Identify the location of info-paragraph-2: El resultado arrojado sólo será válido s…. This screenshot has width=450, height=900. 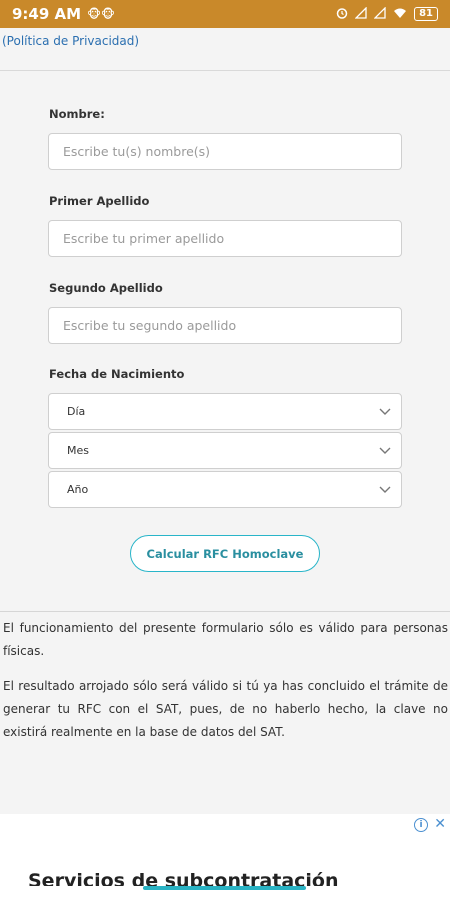
(225, 709).